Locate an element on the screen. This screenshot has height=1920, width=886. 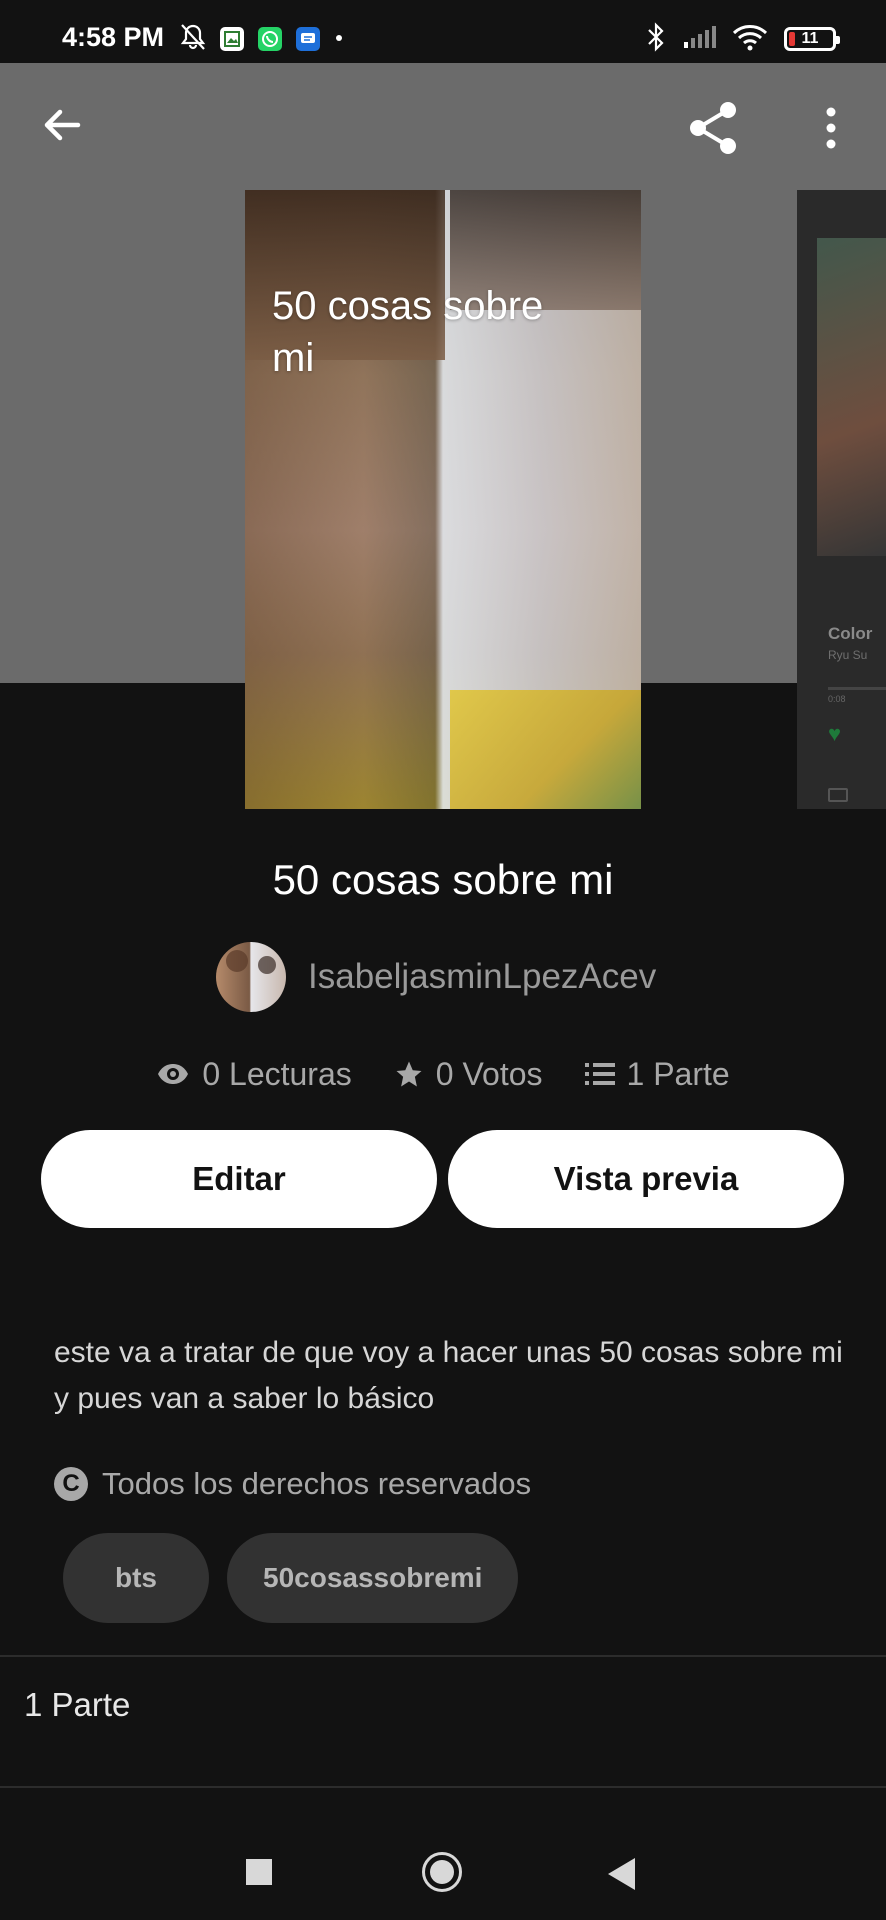
parts-stat: 1 Parte is located at coordinates (657, 1074).